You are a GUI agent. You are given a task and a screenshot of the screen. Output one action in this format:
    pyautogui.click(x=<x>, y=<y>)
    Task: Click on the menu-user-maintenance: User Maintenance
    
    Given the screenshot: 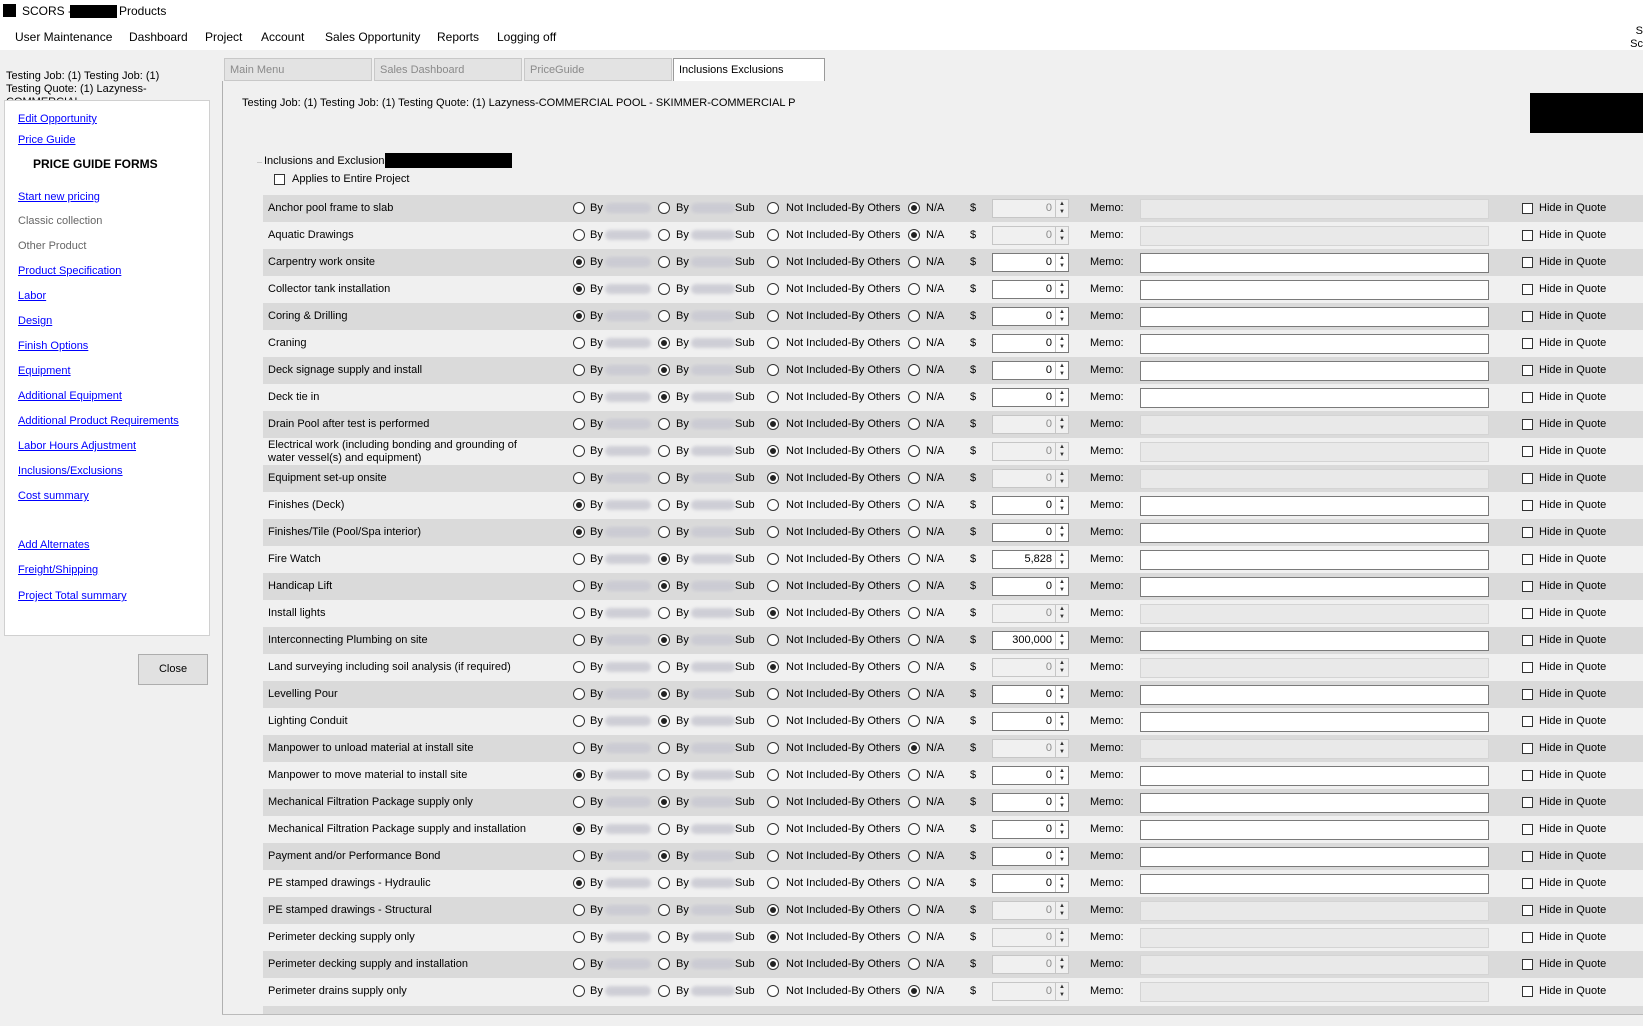 What is the action you would take?
    pyautogui.click(x=63, y=37)
    